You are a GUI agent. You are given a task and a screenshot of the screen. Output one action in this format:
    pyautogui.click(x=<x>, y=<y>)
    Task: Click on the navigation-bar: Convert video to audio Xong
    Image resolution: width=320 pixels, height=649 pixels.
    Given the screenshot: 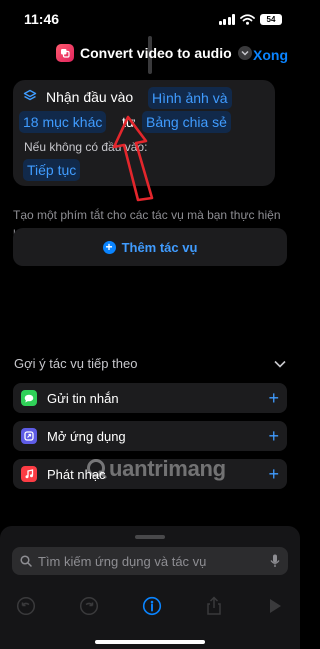 What is the action you would take?
    pyautogui.click(x=150, y=54)
    